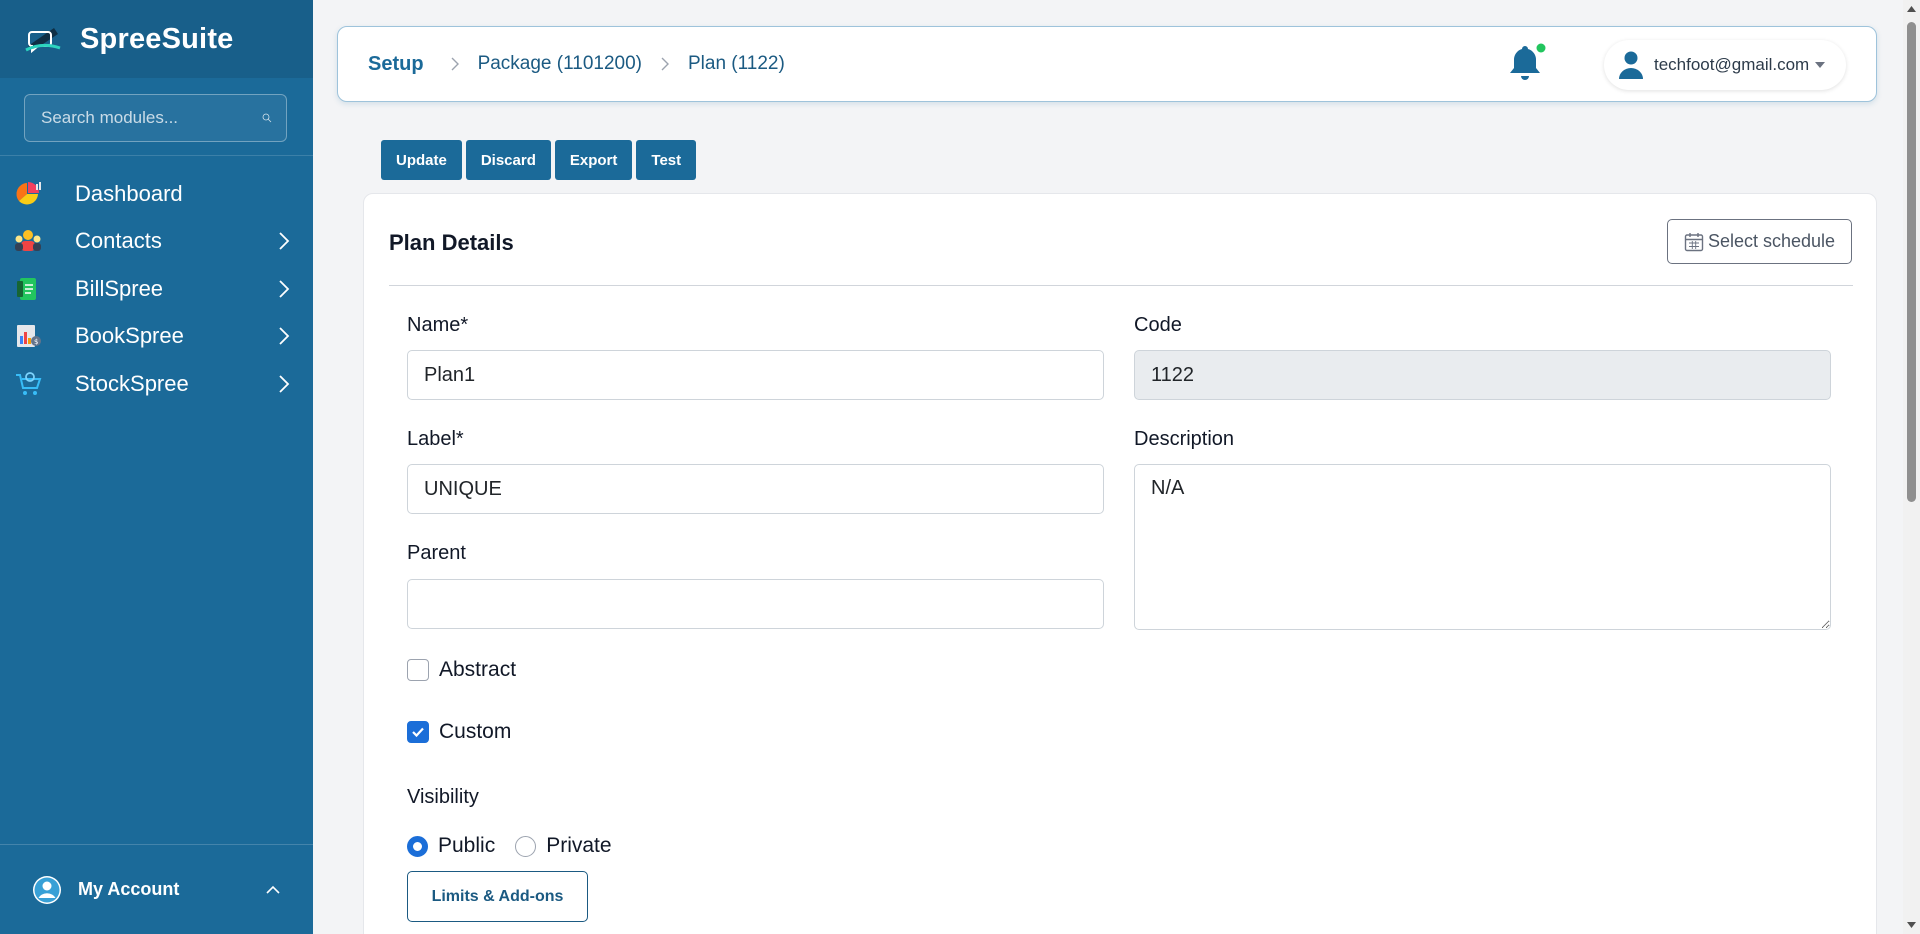  Describe the element at coordinates (273, 890) in the screenshot. I see `chevron-up-icon` at that location.